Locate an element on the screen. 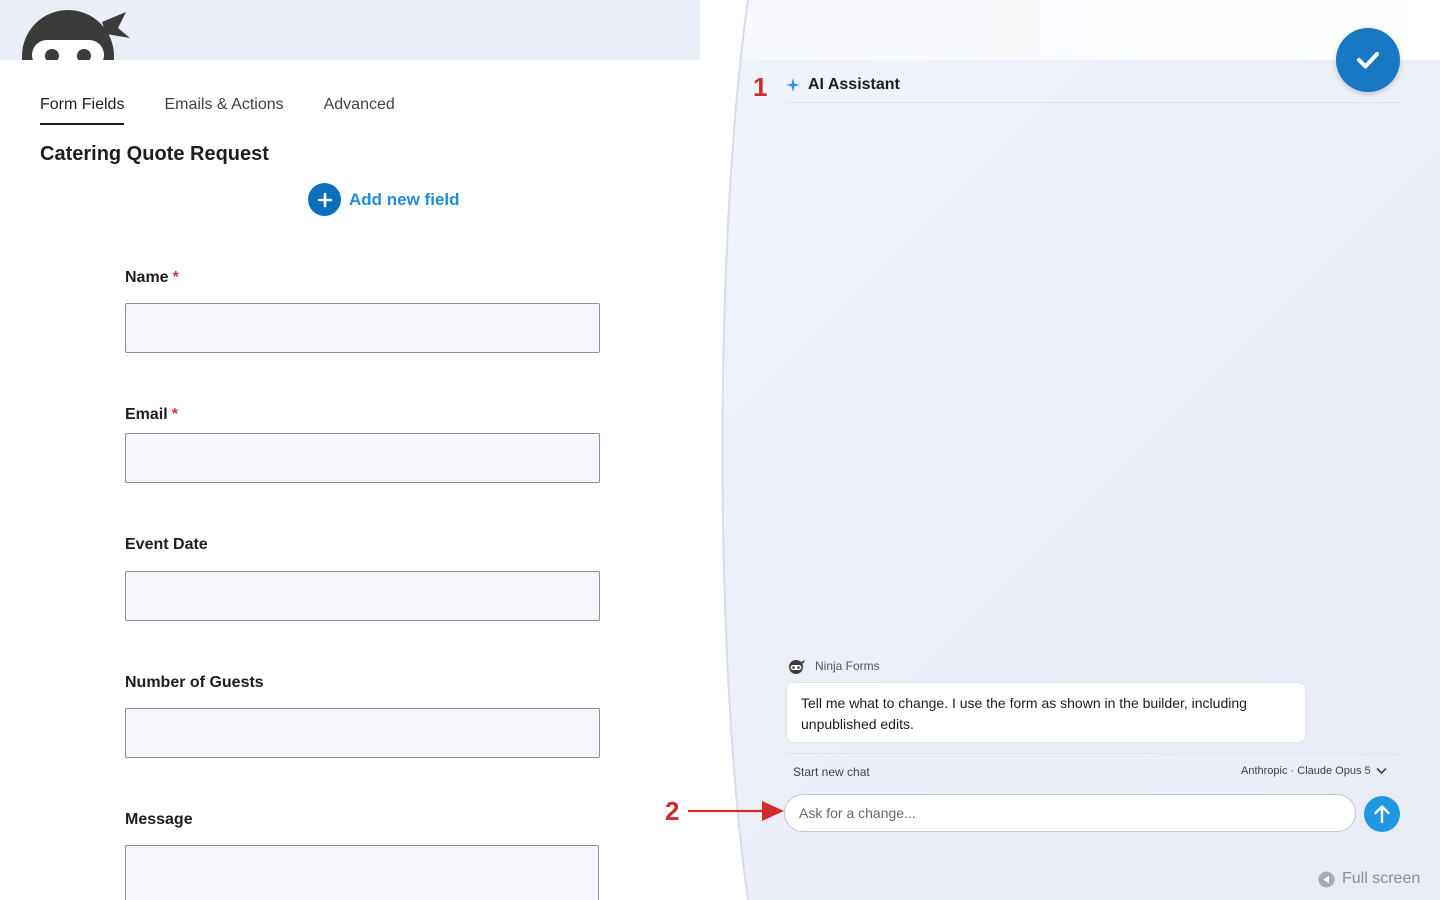 The width and height of the screenshot is (1440, 900). email-input is located at coordinates (362, 458).